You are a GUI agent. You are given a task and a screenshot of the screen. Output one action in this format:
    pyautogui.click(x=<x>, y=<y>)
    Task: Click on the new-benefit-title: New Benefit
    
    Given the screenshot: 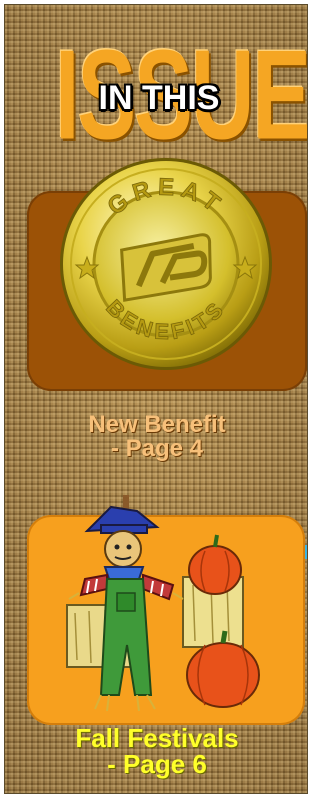 What is the action you would take?
    pyautogui.click(x=157, y=424)
    